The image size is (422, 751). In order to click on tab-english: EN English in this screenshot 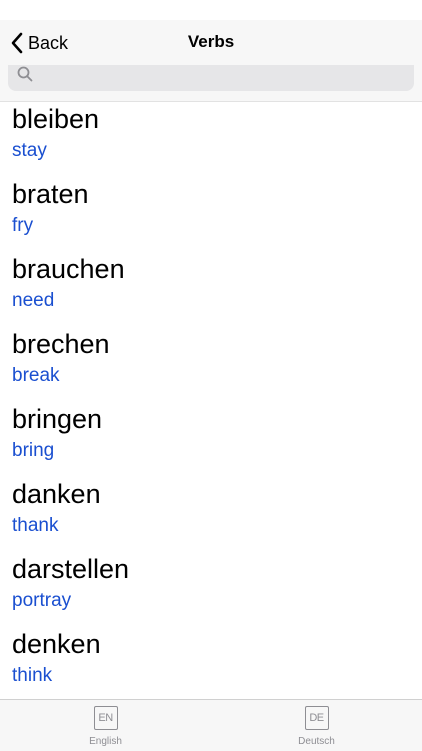, I will do `click(105, 725)`.